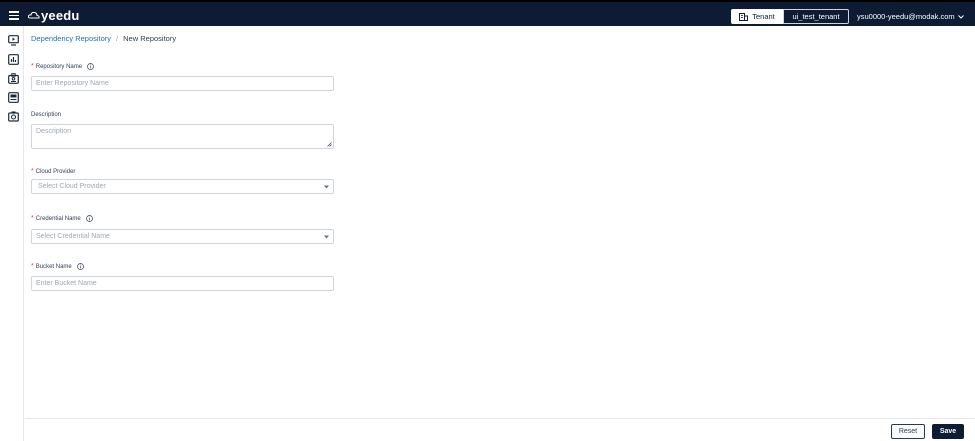  Describe the element at coordinates (182, 283) in the screenshot. I see `bucket-name-input` at that location.